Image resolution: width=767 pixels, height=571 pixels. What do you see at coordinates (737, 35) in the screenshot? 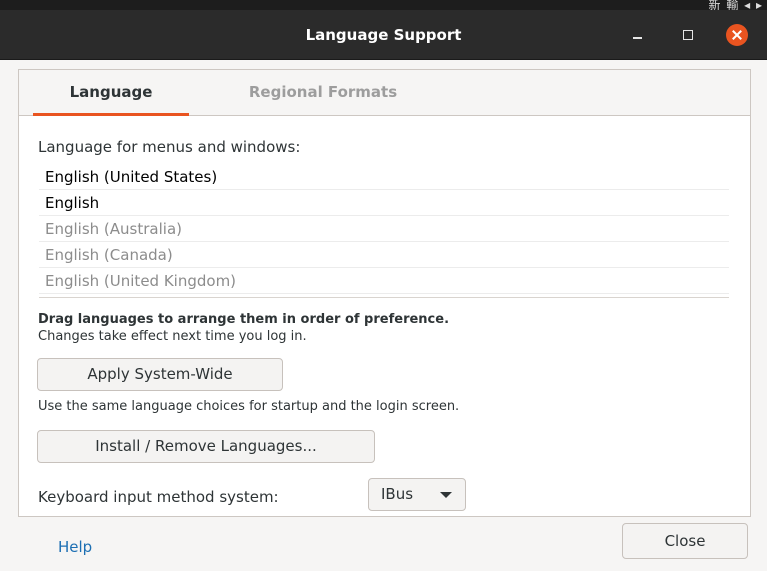
I see `close-window-icon` at bounding box center [737, 35].